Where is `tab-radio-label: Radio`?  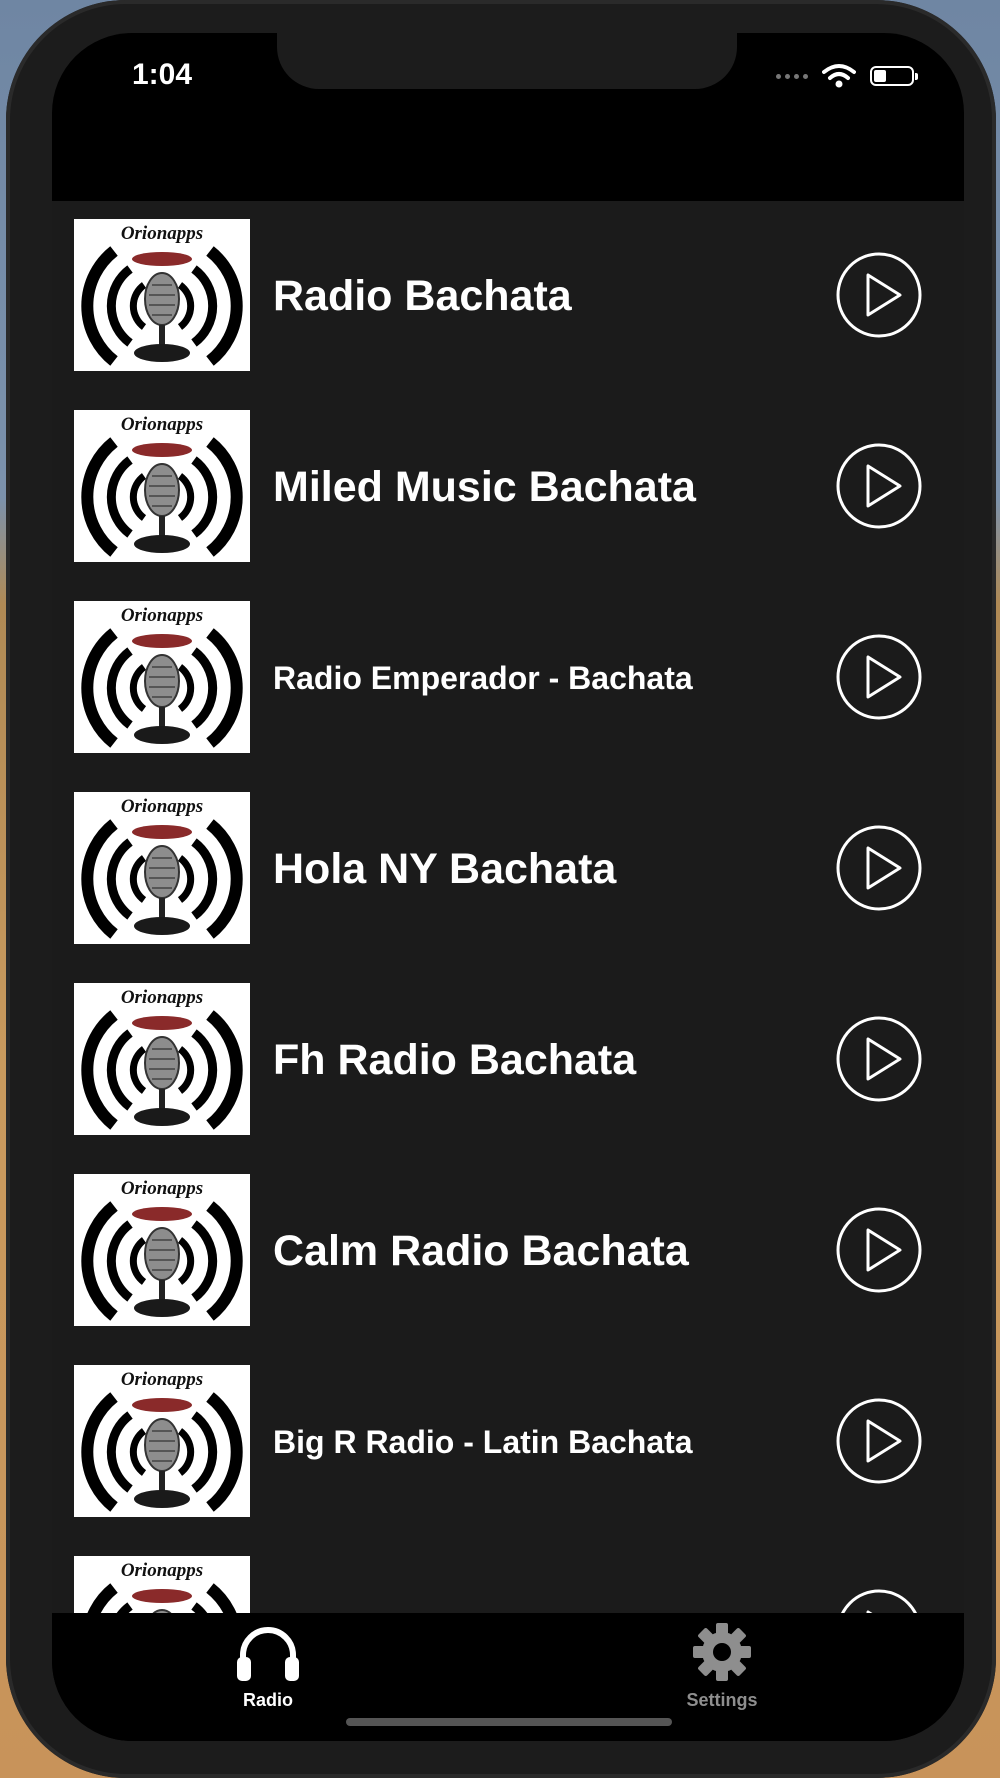
tab-radio-label: Radio is located at coordinates (267, 1700).